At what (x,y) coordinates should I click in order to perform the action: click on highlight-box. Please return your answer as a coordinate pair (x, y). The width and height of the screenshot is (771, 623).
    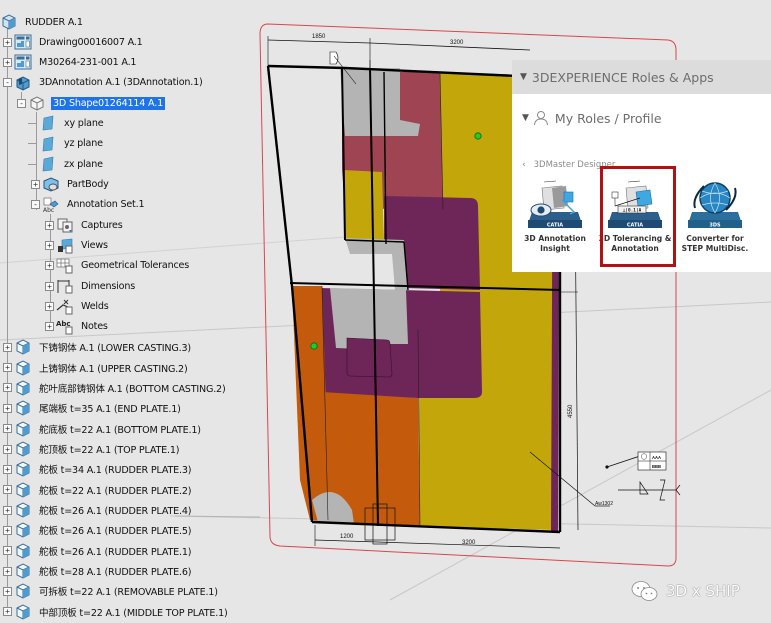
    Looking at the image, I should click on (638, 216).